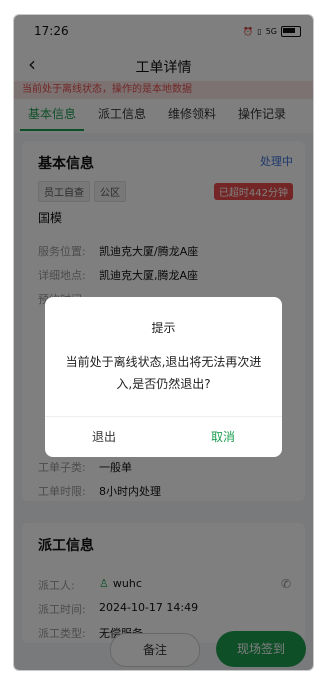 The image size is (326, 683). I want to click on cancel-button: 取消, so click(223, 437).